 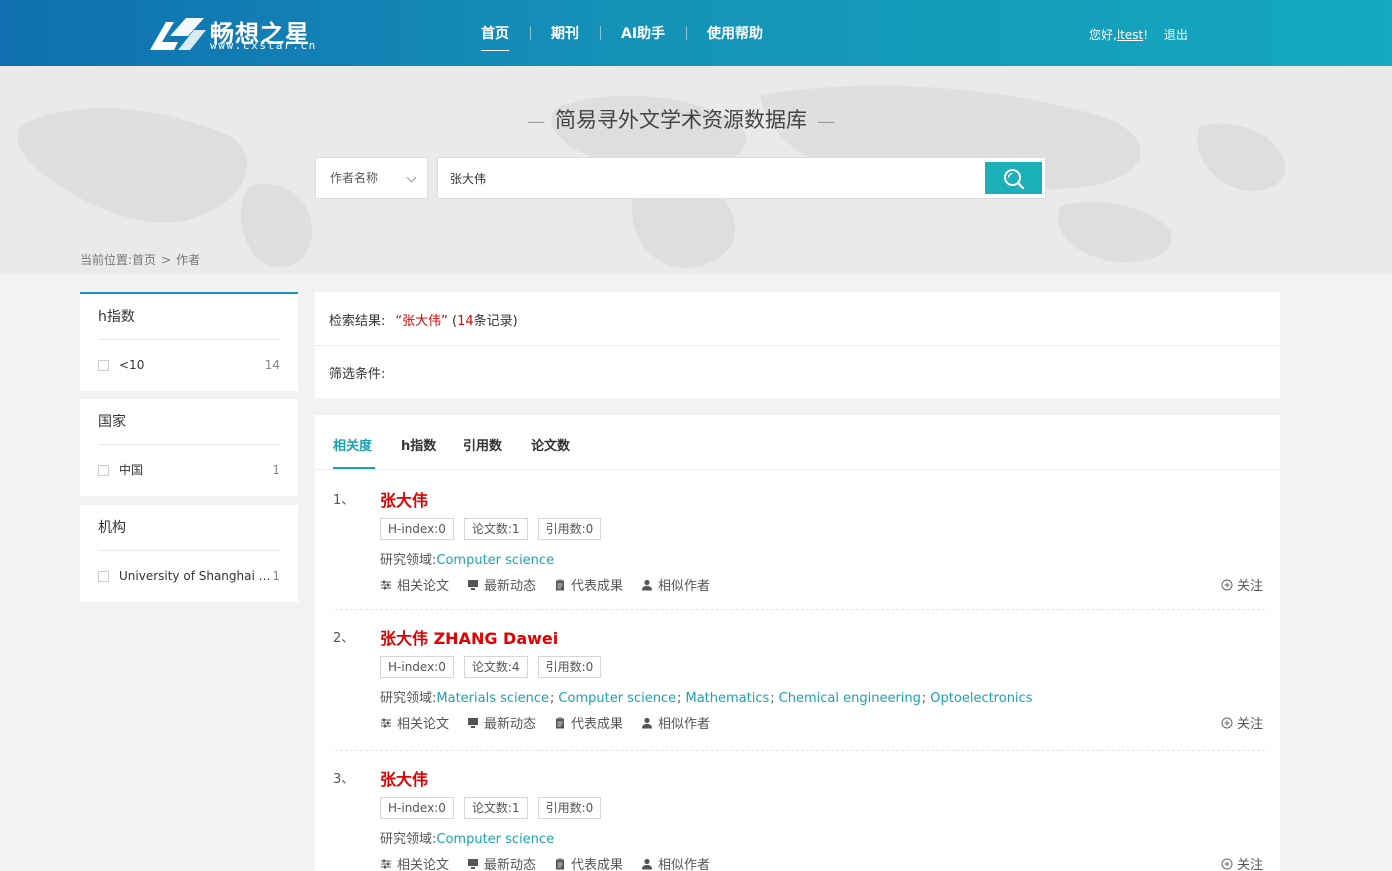 I want to click on research-fields: 研究领域:Computer science, so click(x=467, y=837).